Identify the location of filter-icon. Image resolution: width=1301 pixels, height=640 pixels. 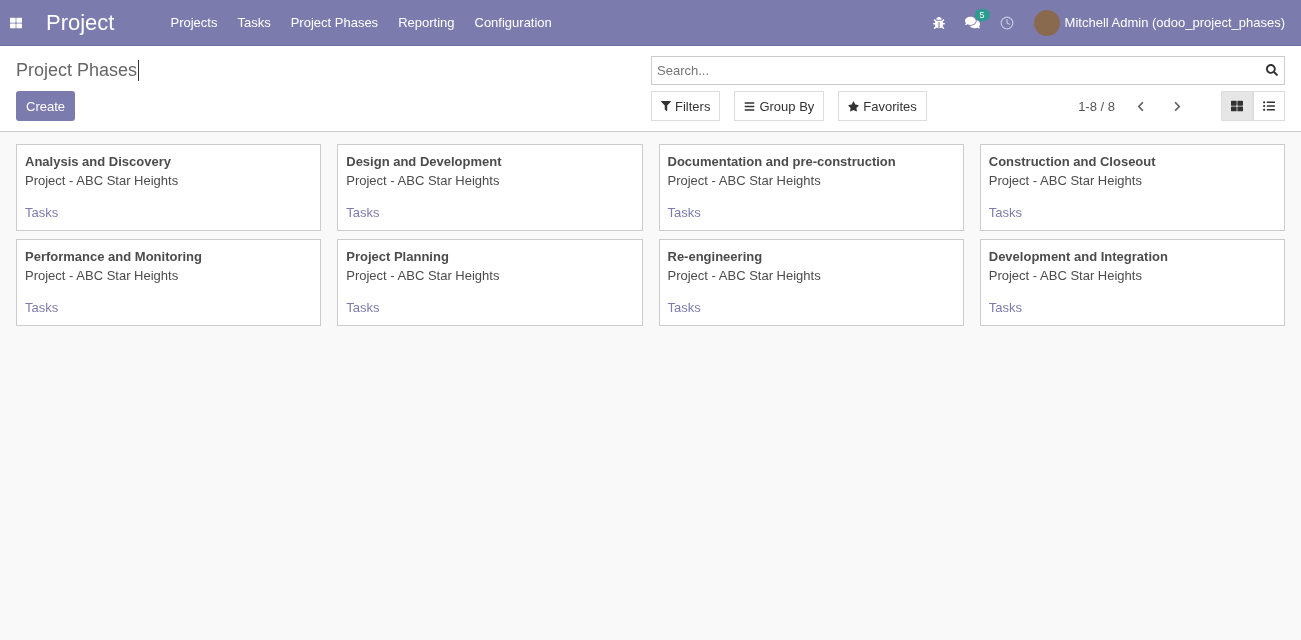
(666, 106).